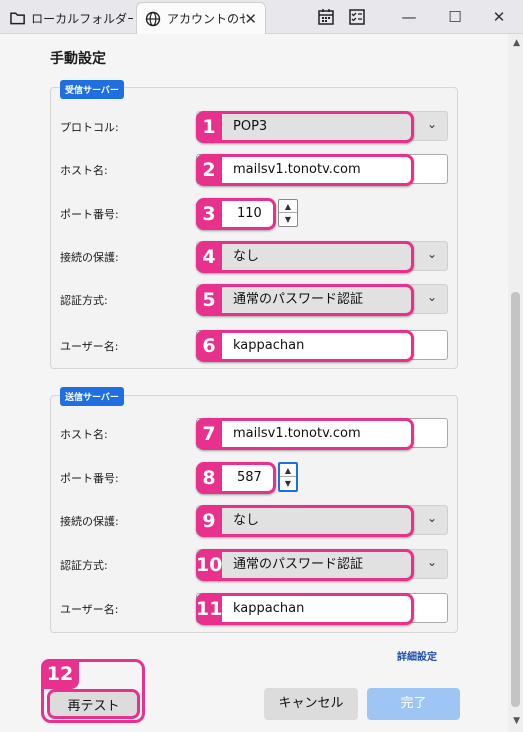  I want to click on tab-account-setup: アカウントのセットアップ ✕, so click(201, 18).